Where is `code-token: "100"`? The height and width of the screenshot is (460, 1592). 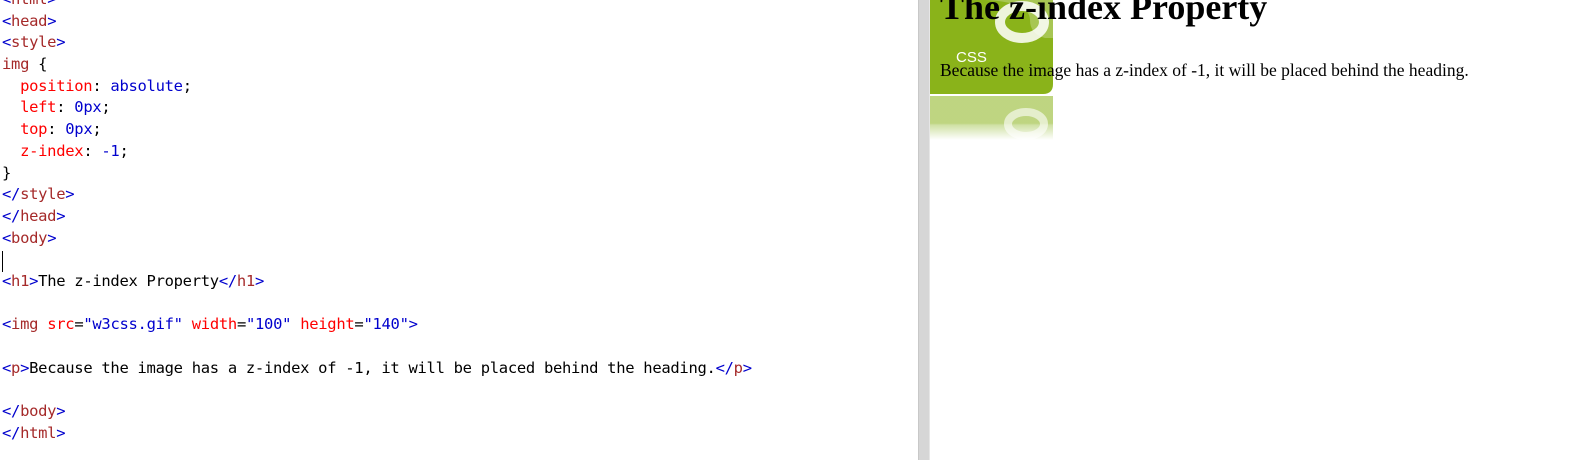
code-token: "100" is located at coordinates (268, 324).